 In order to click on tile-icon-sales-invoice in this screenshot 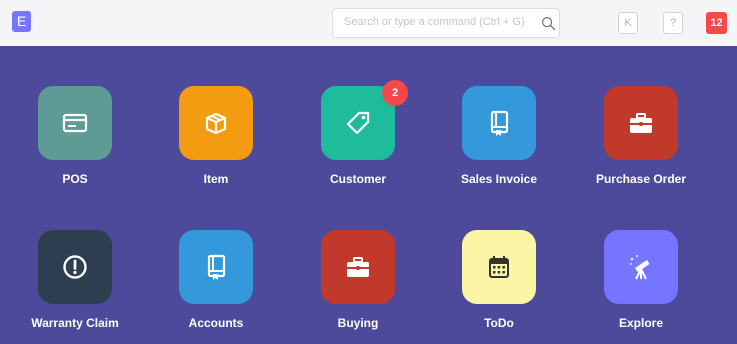, I will do `click(499, 123)`.